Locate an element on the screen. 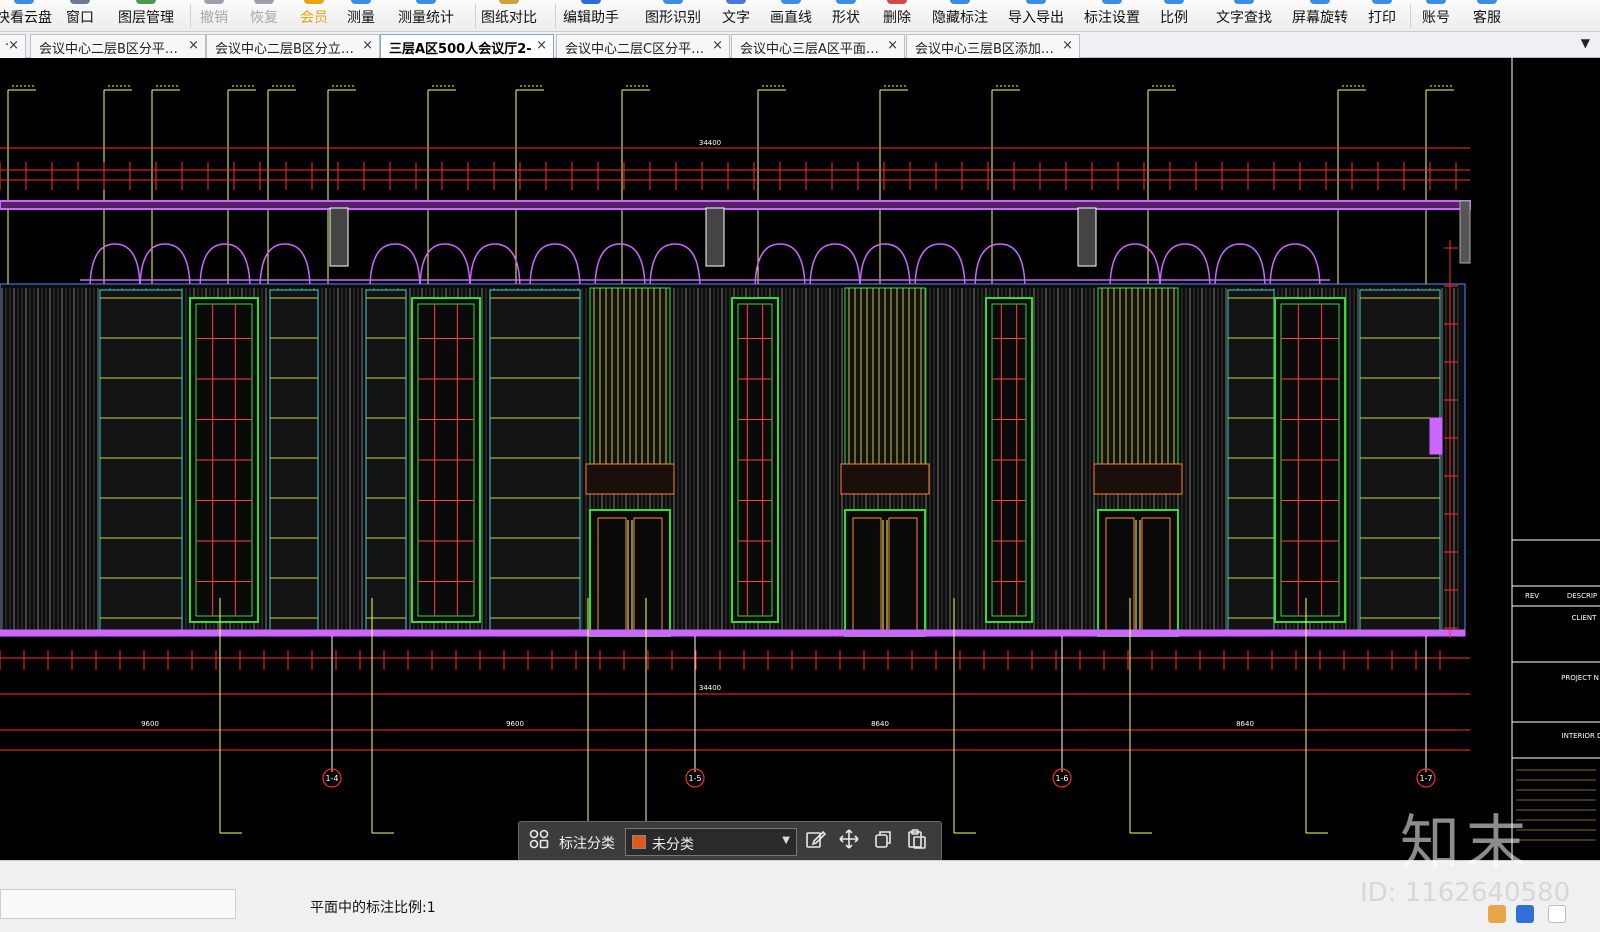 This screenshot has width=1600, height=932. toolbar-button-1: 窗口 is located at coordinates (80, 16).